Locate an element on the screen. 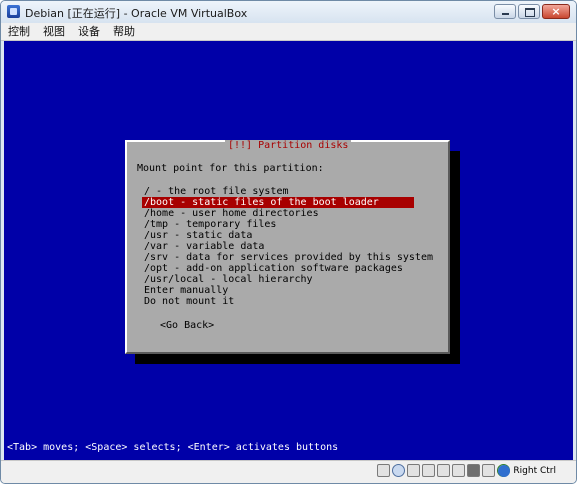  close-button: × is located at coordinates (556, 11).